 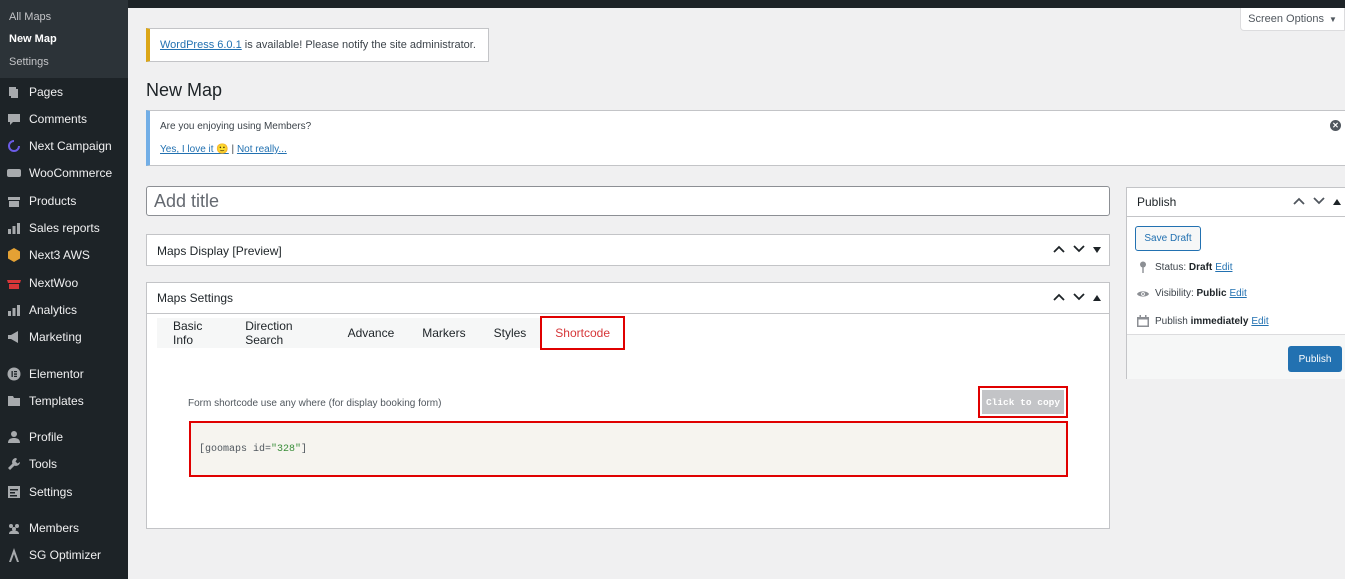 I want to click on status-label: Status:, so click(x=1172, y=267).